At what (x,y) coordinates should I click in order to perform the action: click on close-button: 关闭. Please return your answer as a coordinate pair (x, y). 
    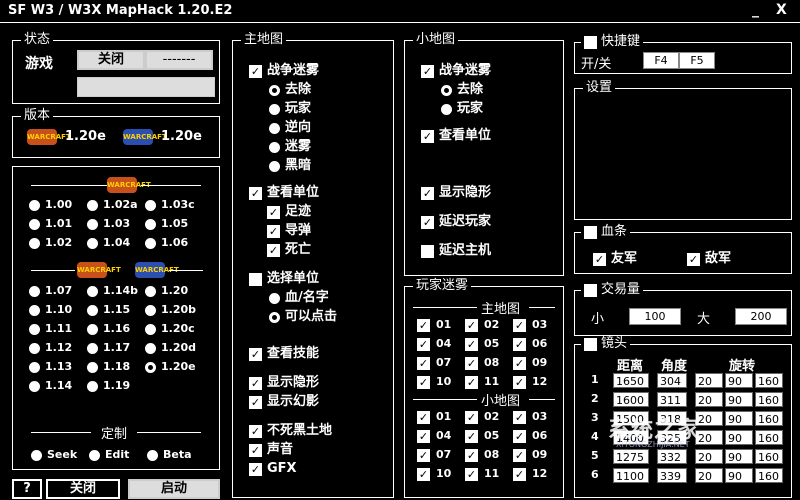
    Looking at the image, I should click on (83, 489).